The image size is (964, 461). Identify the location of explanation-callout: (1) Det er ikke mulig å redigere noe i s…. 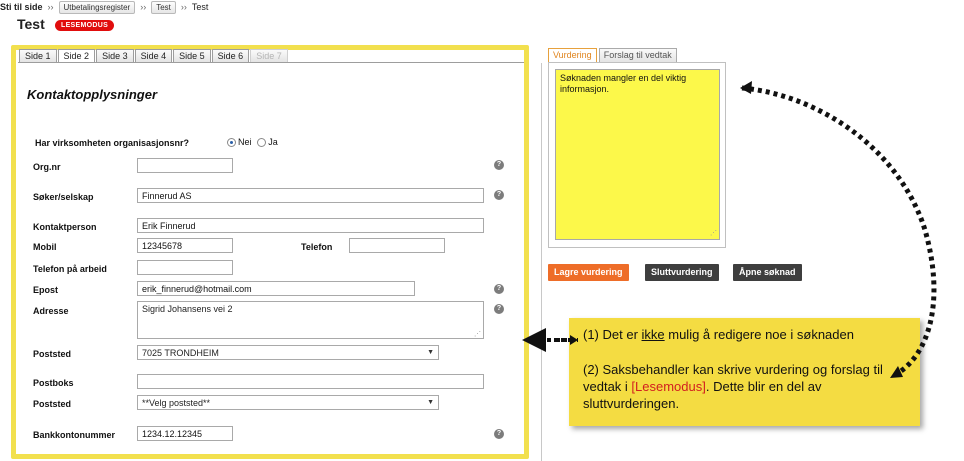
(744, 372).